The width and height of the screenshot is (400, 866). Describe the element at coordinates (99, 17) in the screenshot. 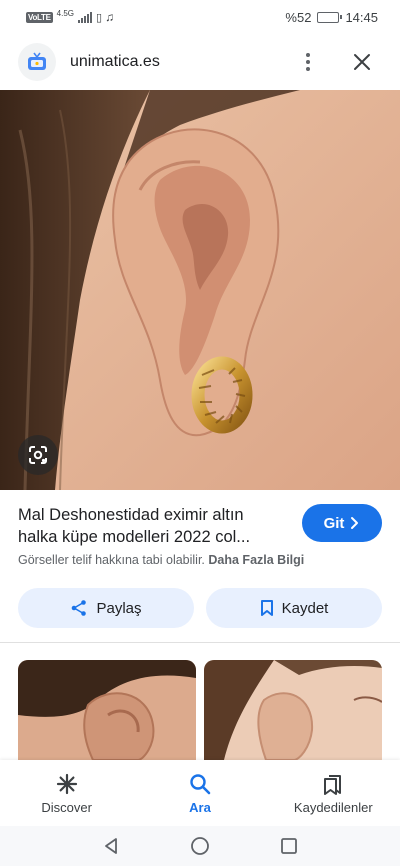

I see `vibrate-icon: ▯` at that location.